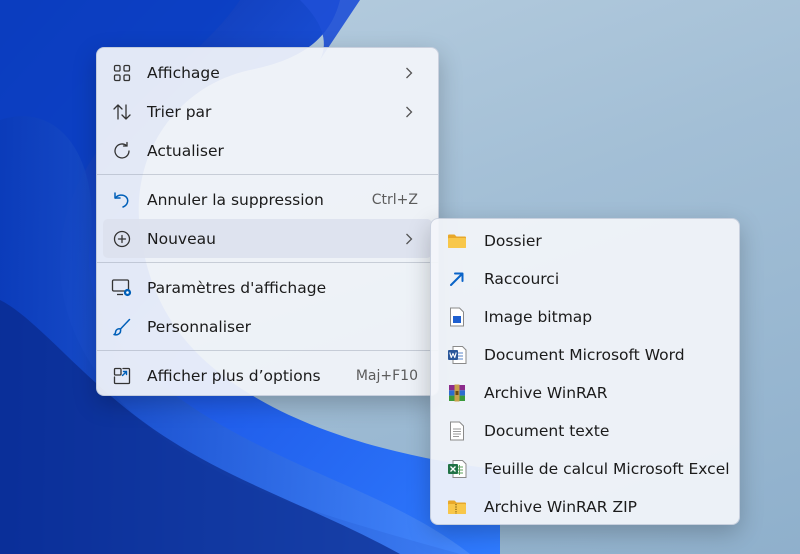  What do you see at coordinates (538, 317) in the screenshot?
I see `submenu-item-label: Image bitmap` at bounding box center [538, 317].